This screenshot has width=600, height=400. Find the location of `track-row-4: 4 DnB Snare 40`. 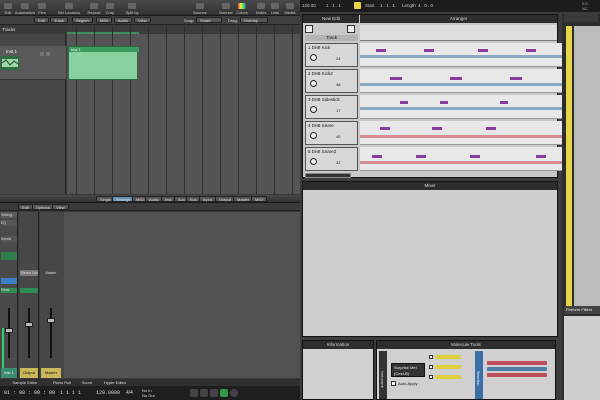

track-row-4: 4 DnB Snare 40 is located at coordinates (331, 133).